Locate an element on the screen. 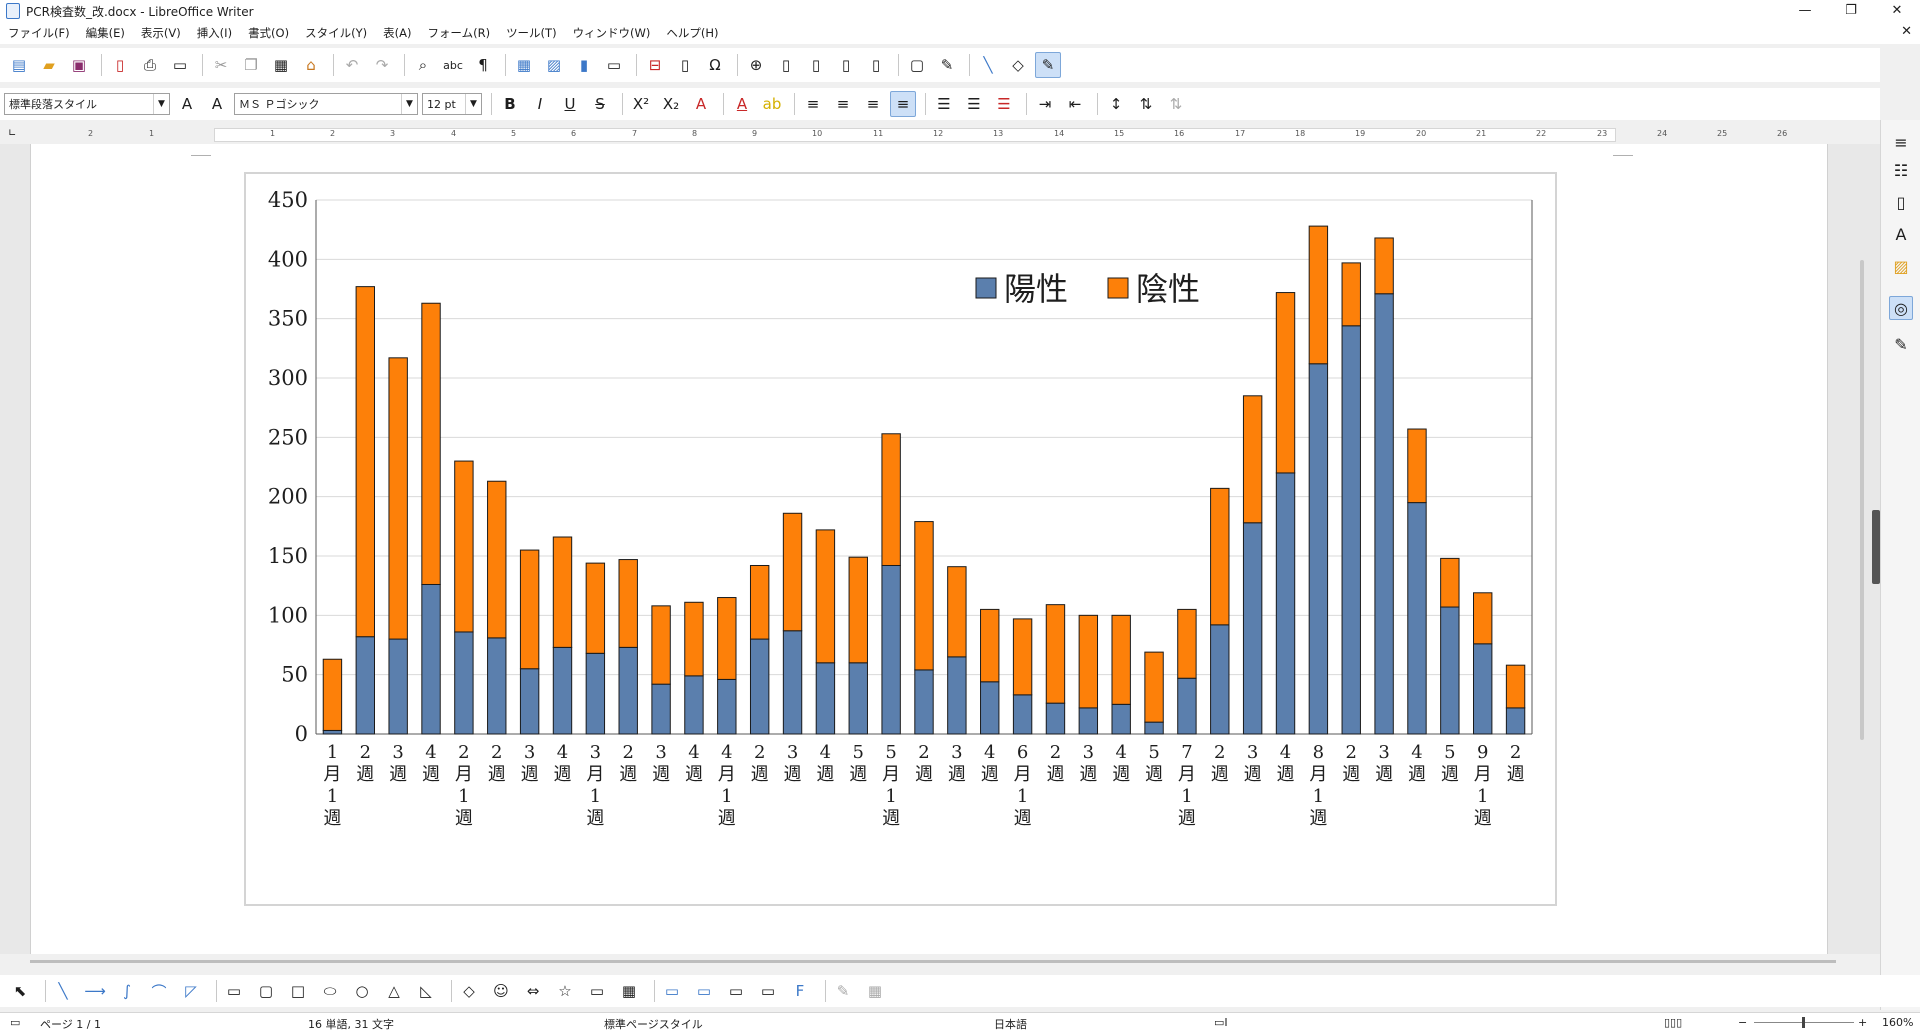 Image resolution: width=1920 pixels, height=1032 pixels. cross-reference-icon: ▯ is located at coordinates (876, 65).